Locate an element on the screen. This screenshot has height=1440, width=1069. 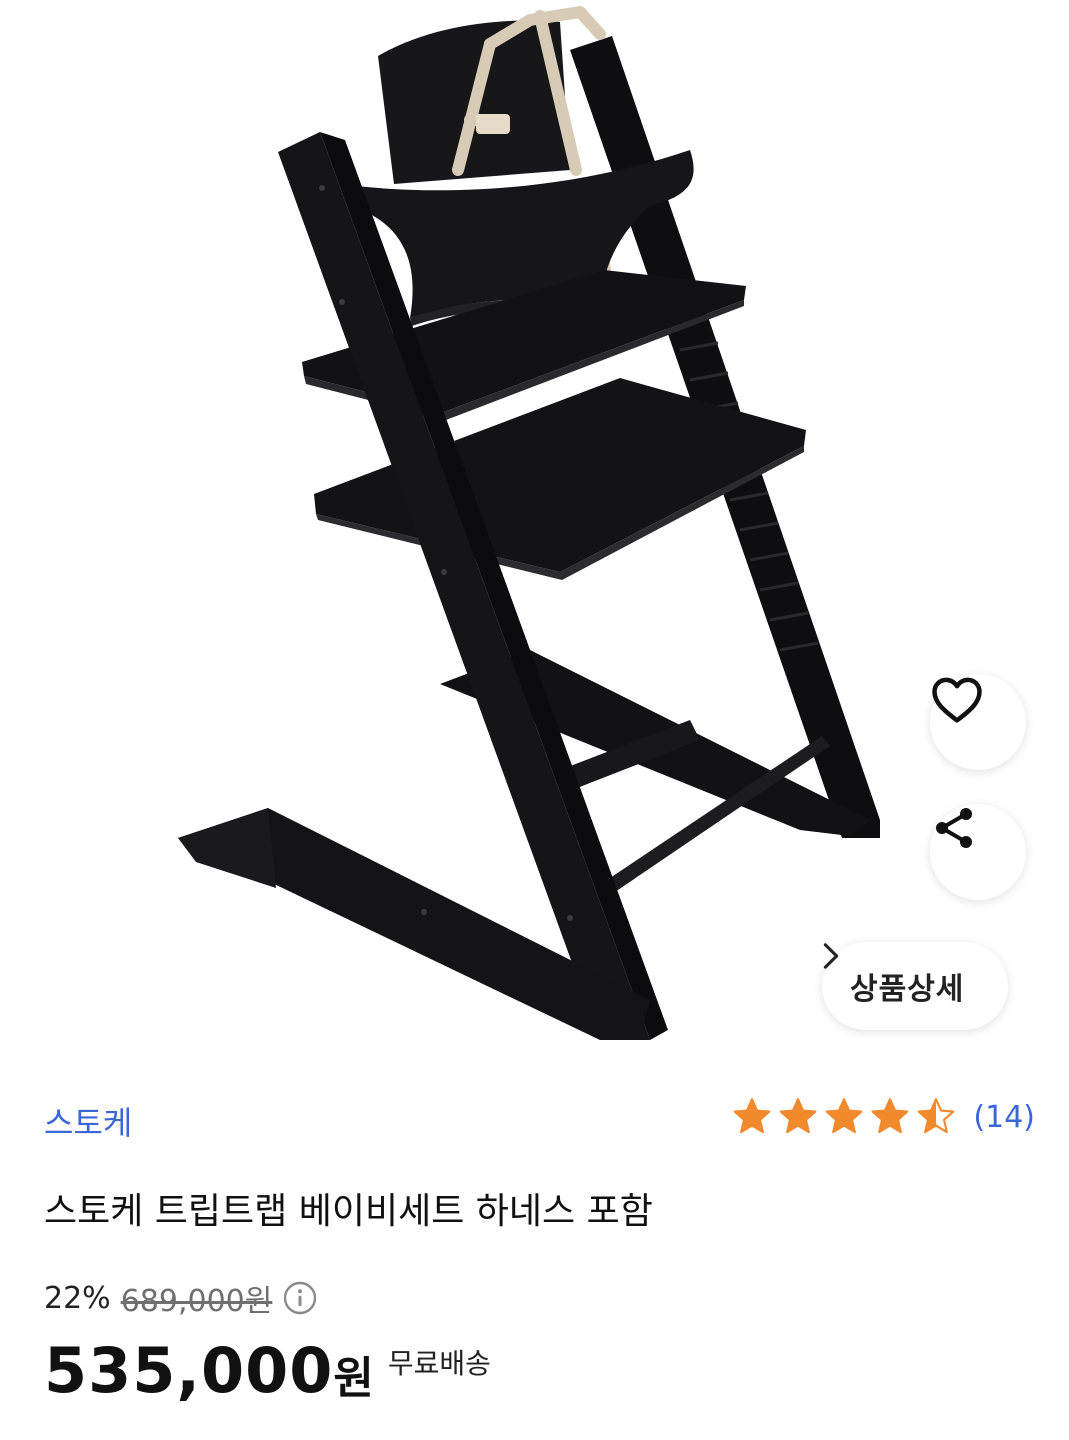
product-detail-button: 상품상세 is located at coordinates (915, 986).